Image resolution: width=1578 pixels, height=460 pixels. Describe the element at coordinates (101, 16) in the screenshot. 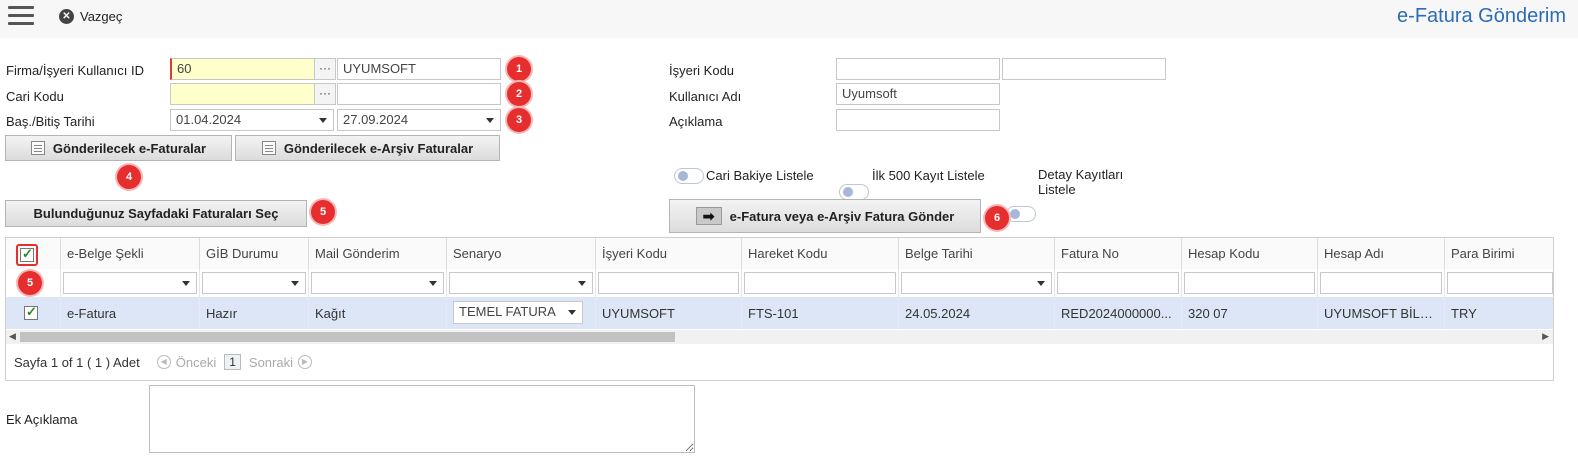

I see `cancel-label: Vazgeç` at that location.